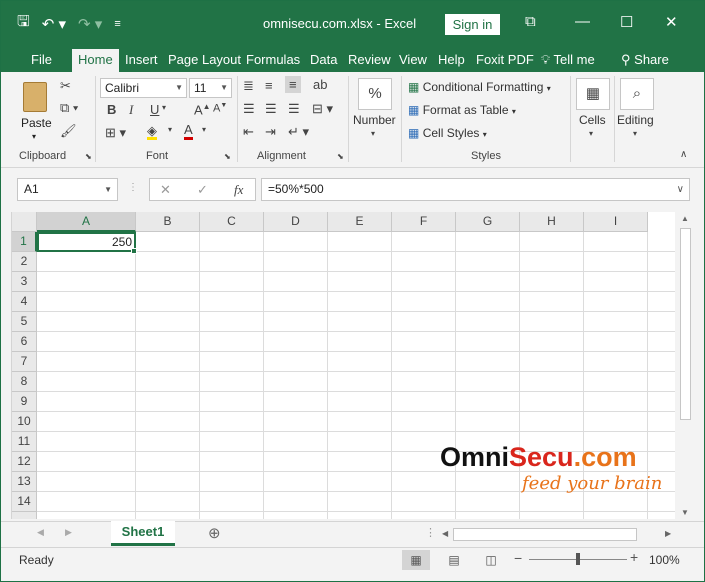 This screenshot has width=705, height=582. What do you see at coordinates (41, 60) in the screenshot?
I see `tab-file: File` at bounding box center [41, 60].